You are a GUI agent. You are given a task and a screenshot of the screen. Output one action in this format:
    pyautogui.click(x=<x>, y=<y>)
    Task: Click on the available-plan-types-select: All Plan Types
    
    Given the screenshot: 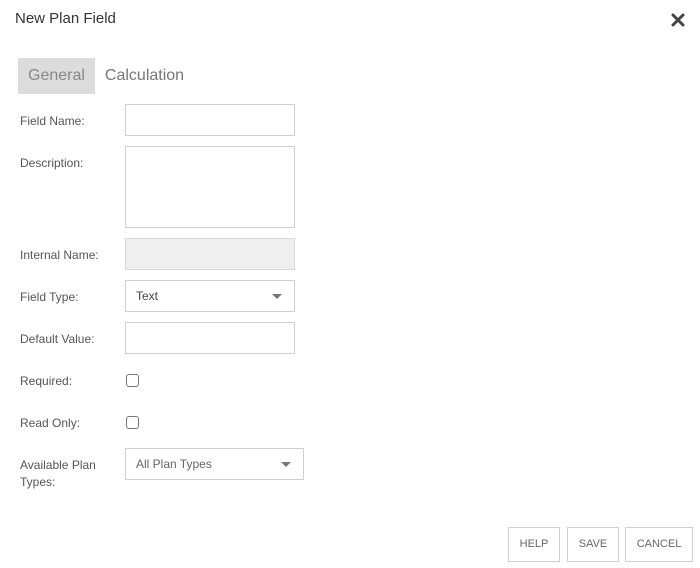 What is the action you would take?
    pyautogui.click(x=214, y=464)
    